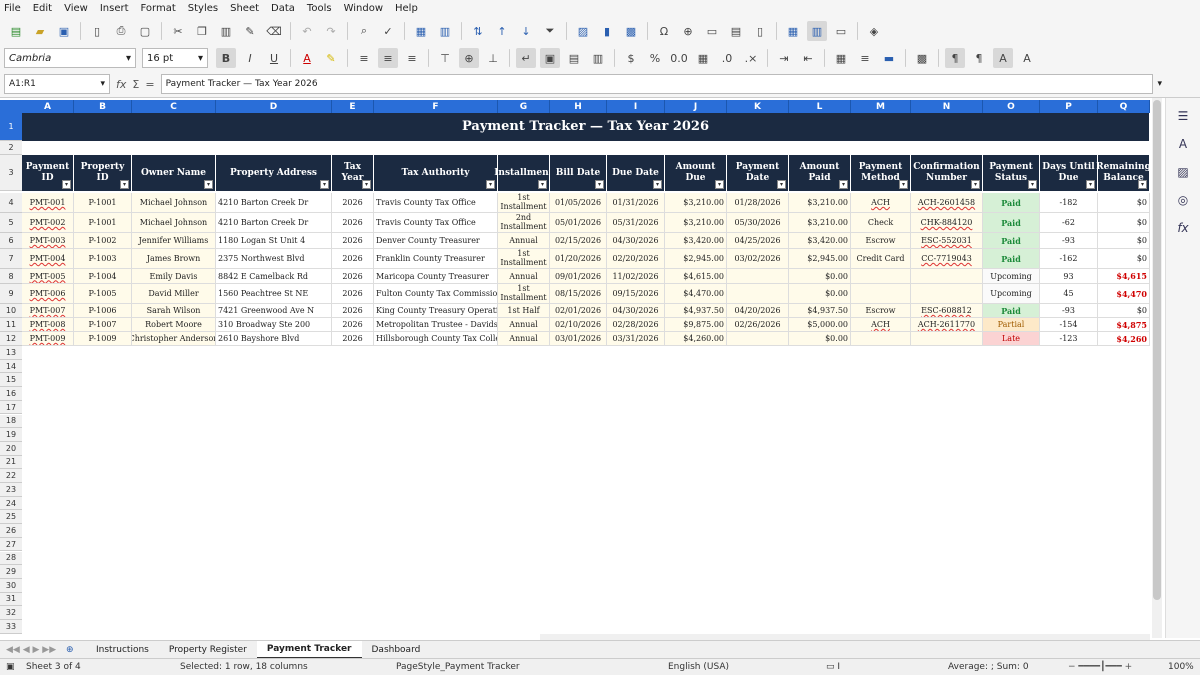  Describe the element at coordinates (820, 311) in the screenshot. I see `cell-l10: $4,937.50` at that location.